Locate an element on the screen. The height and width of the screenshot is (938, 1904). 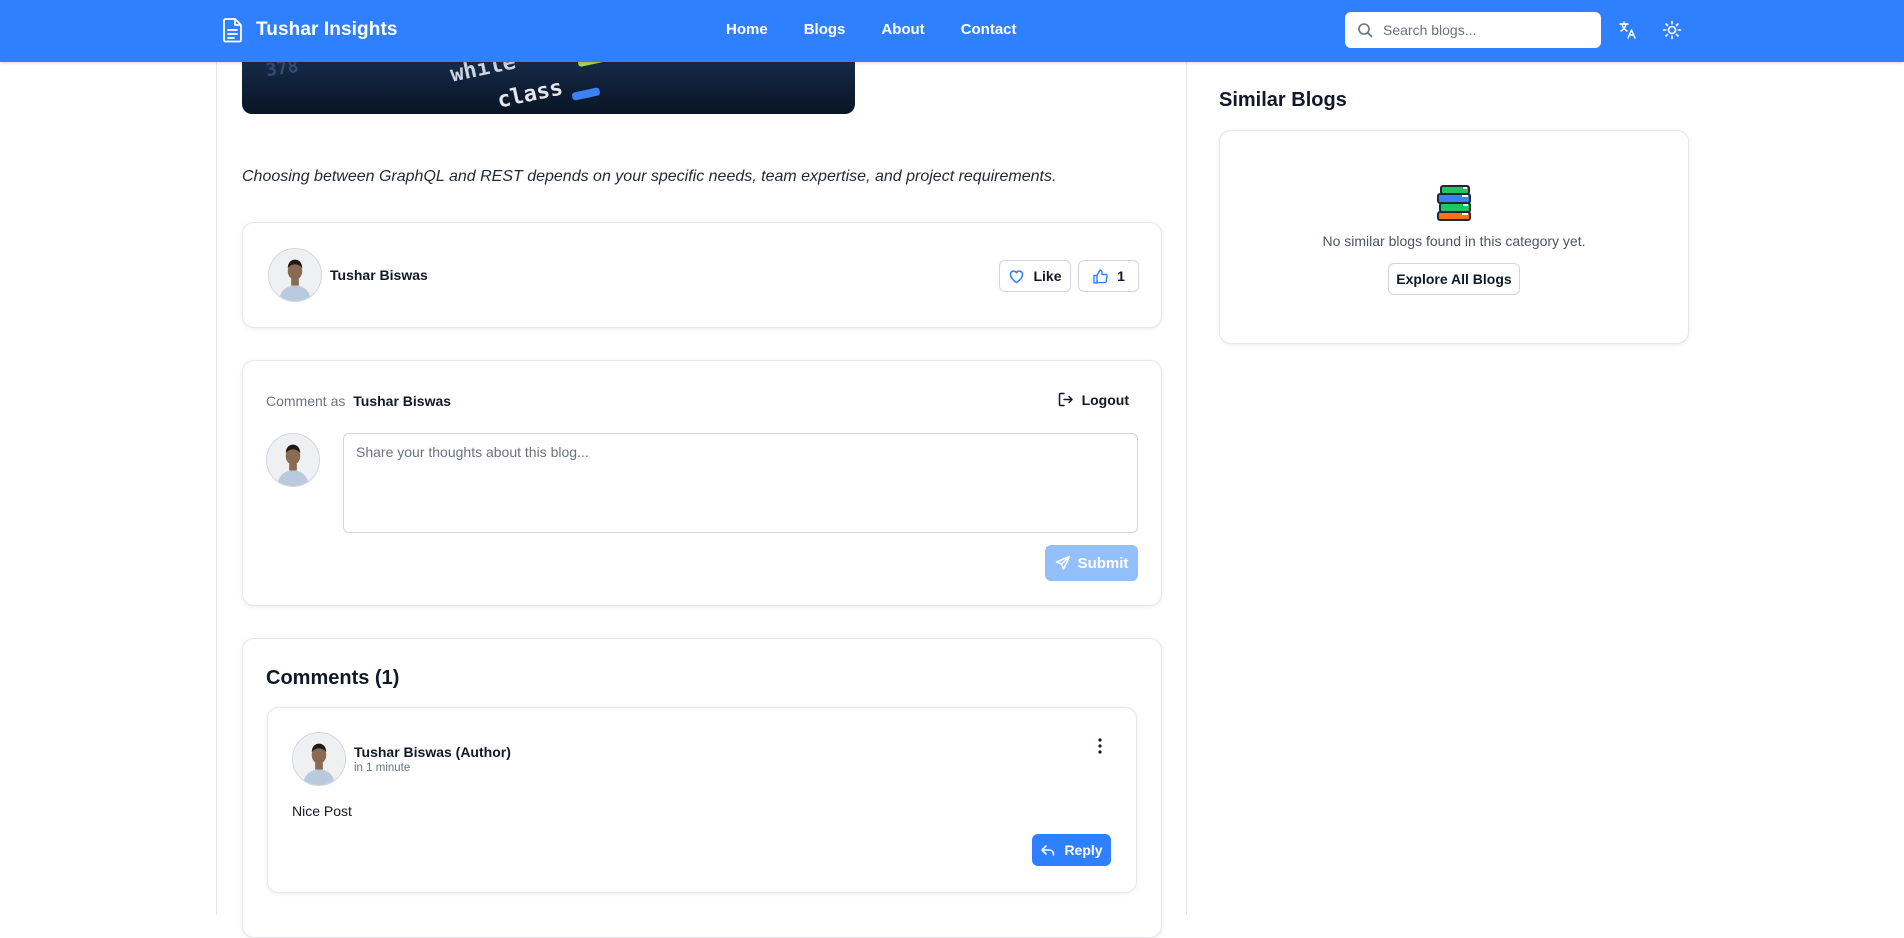
comment-time: in 1 minute is located at coordinates (382, 768).